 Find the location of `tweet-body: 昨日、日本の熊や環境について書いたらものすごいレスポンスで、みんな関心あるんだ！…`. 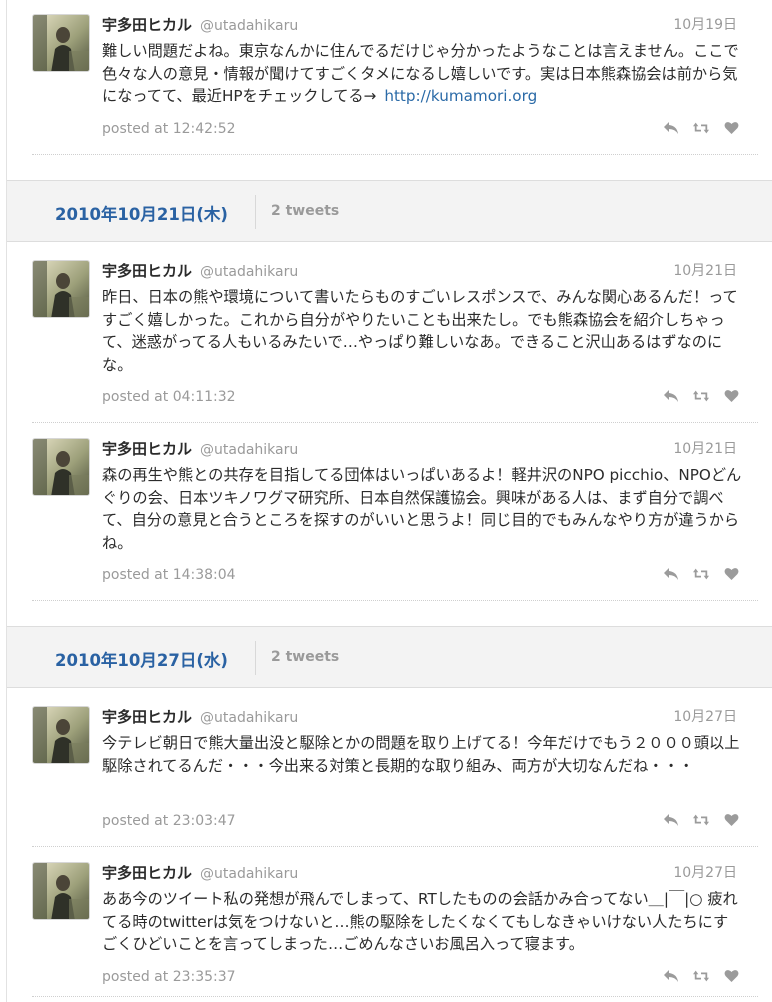

tweet-body: 昨日、日本の熊や環境について書いたらものすごいレスポンスで、みんな関心あるんだ！… is located at coordinates (420, 331).